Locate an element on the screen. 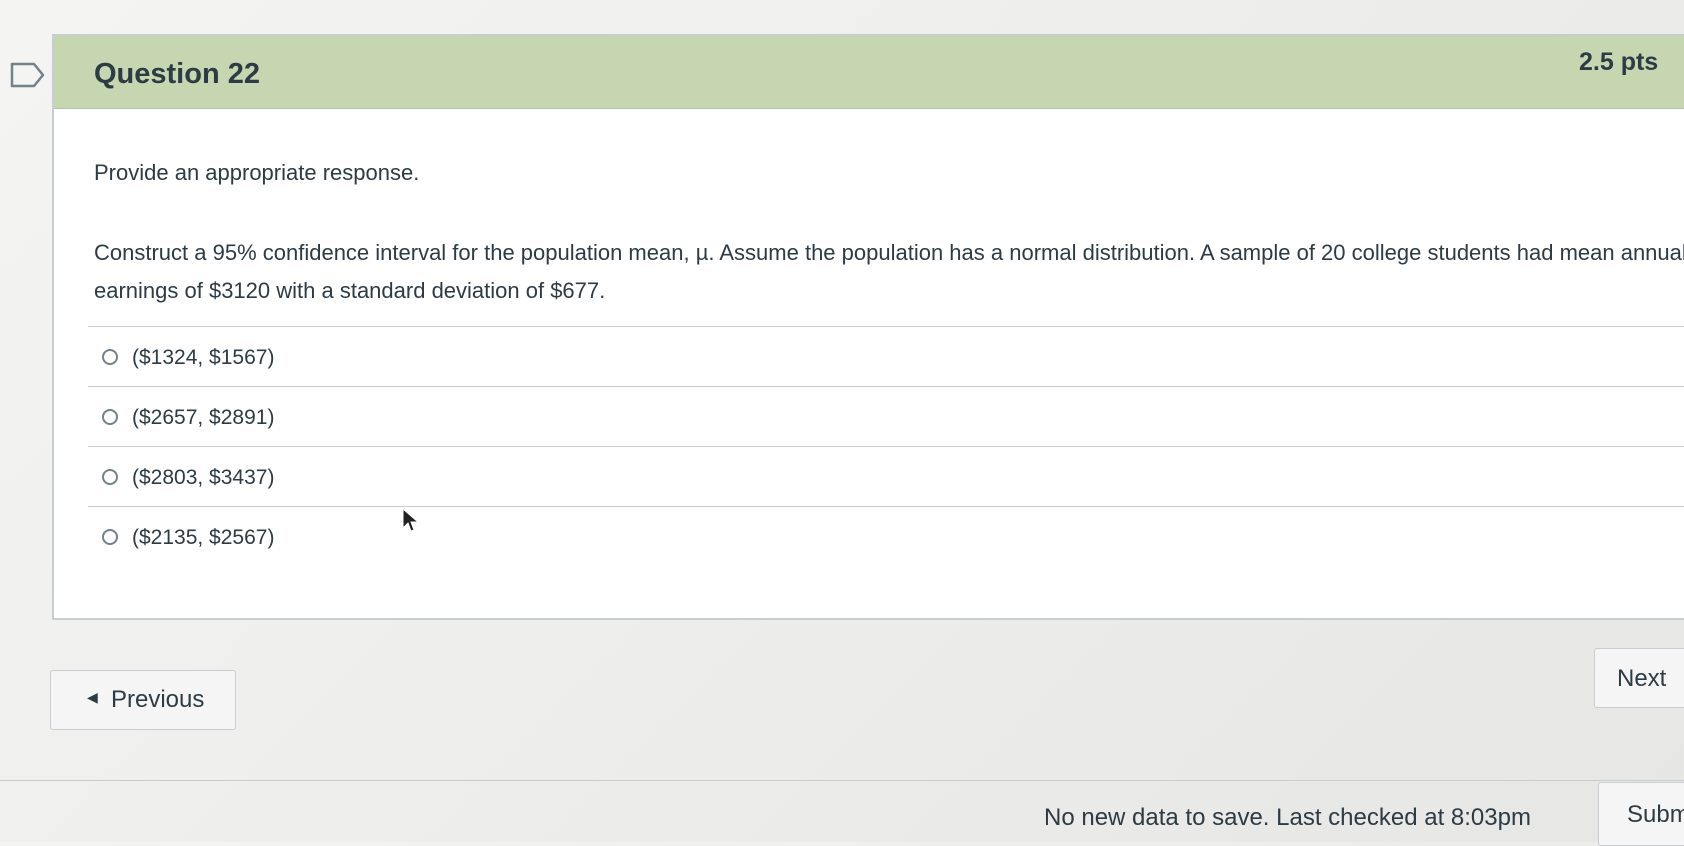 Image resolution: width=1684 pixels, height=846 pixels. question-points: 2.5 pts is located at coordinates (1619, 62).